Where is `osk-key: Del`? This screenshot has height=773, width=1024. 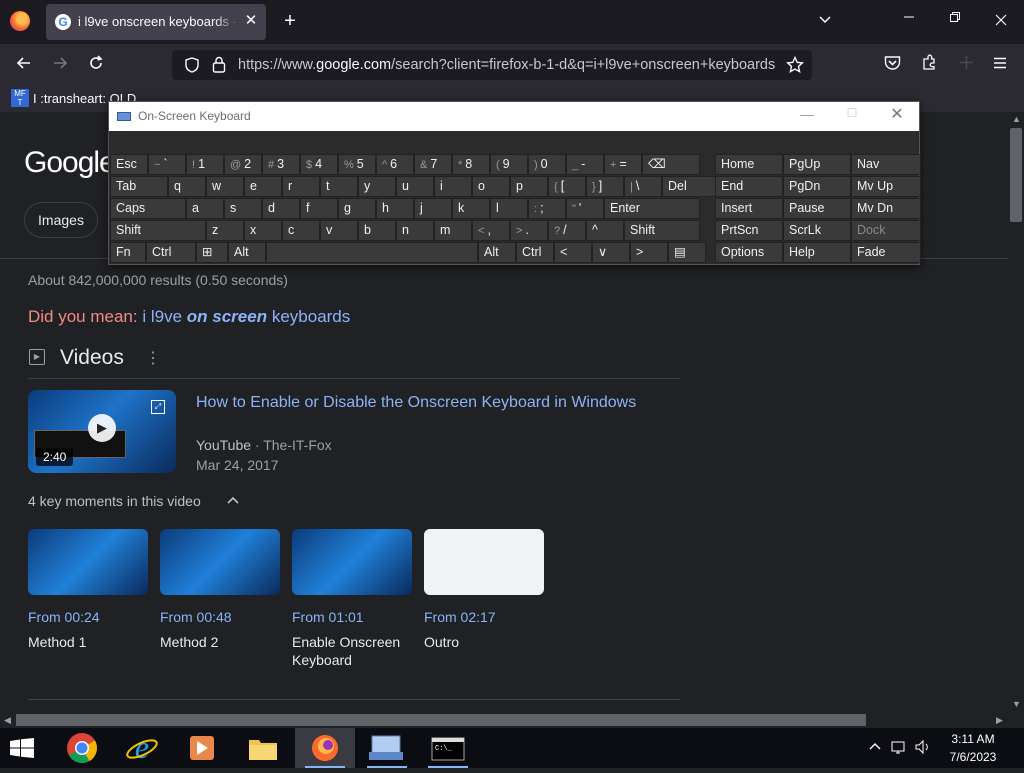
osk-key: Del is located at coordinates (691, 186).